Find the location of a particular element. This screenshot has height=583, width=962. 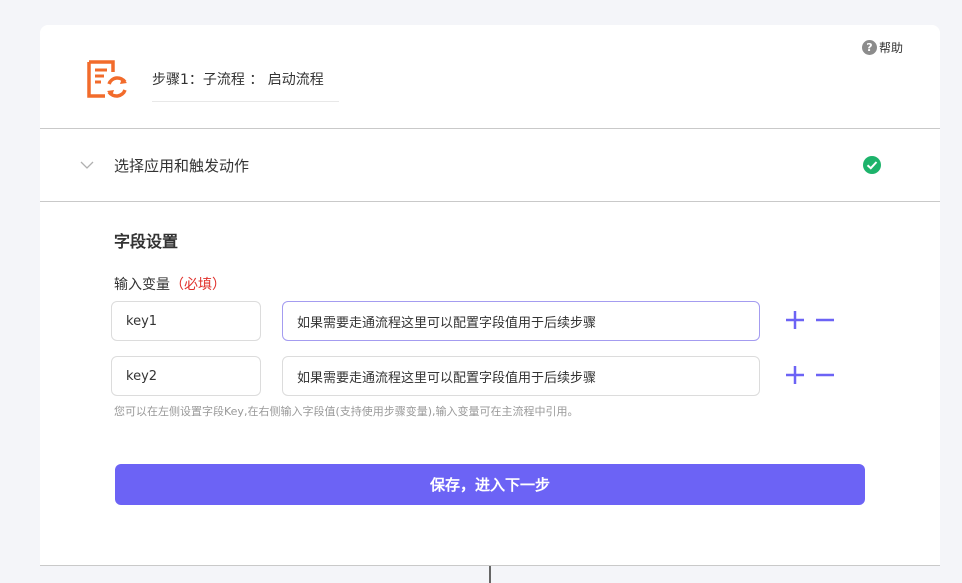

help-link: ? 帮助 is located at coordinates (882, 47).